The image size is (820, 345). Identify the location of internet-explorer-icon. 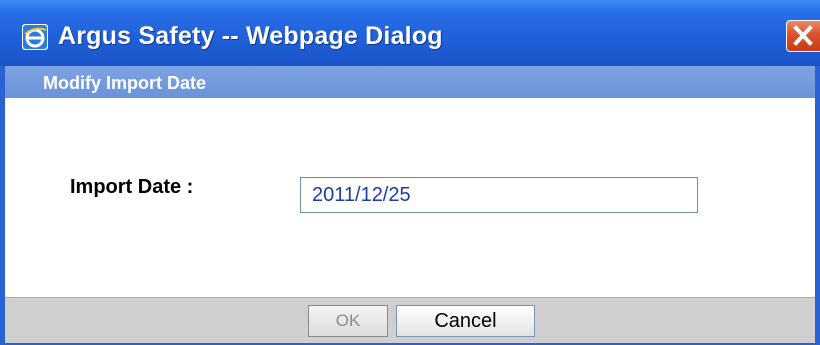
(35, 37).